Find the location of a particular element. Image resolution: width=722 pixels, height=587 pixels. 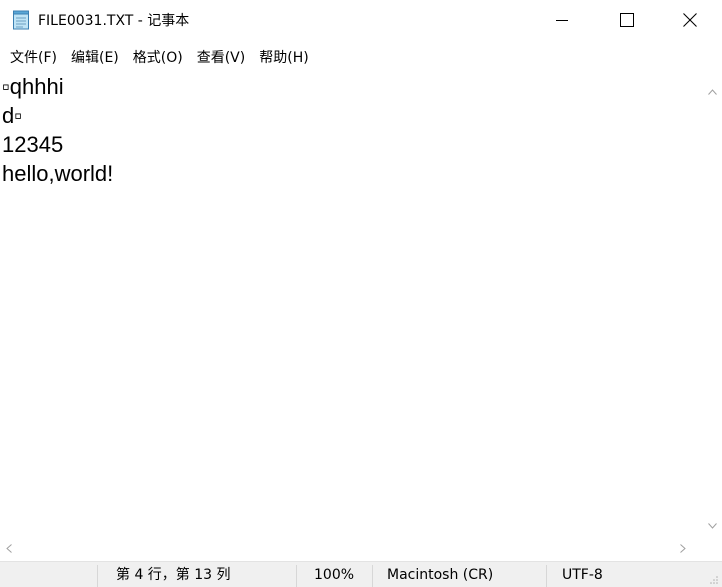

minimize-button is located at coordinates (562, 20).